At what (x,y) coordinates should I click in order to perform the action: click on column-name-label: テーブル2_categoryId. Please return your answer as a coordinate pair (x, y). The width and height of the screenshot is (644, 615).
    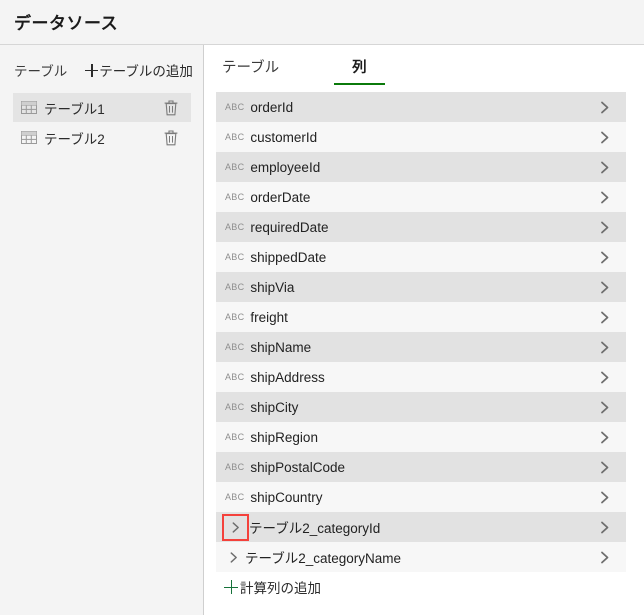
    Looking at the image, I should click on (315, 528).